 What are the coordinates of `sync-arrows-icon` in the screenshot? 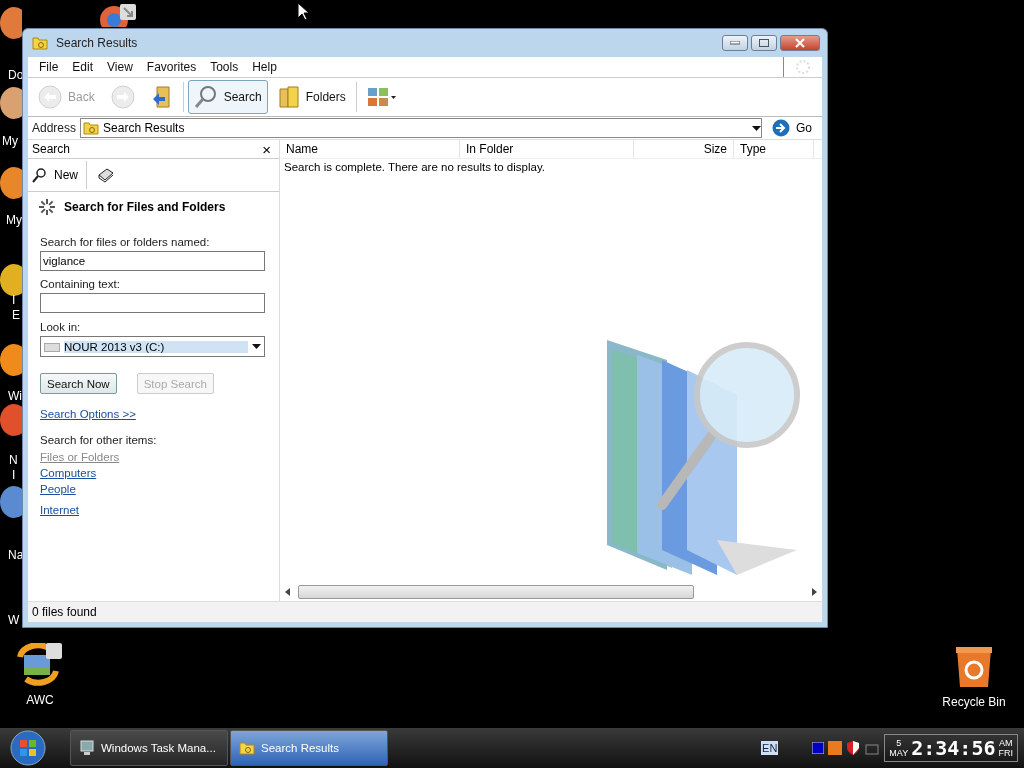 It's located at (40, 665).